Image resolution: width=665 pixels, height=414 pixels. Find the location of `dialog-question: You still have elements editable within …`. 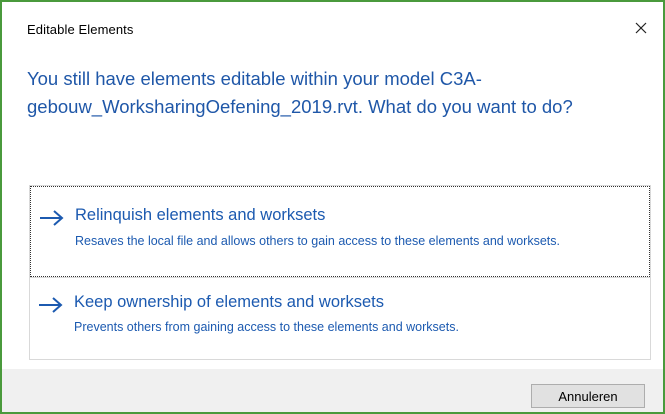

dialog-question: You still have elements editable within … is located at coordinates (300, 92).